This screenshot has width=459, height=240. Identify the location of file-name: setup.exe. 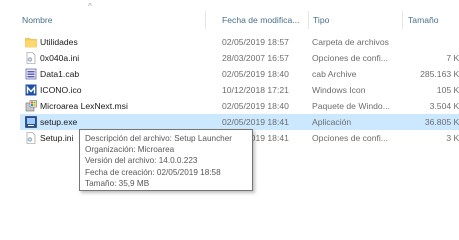
(59, 122).